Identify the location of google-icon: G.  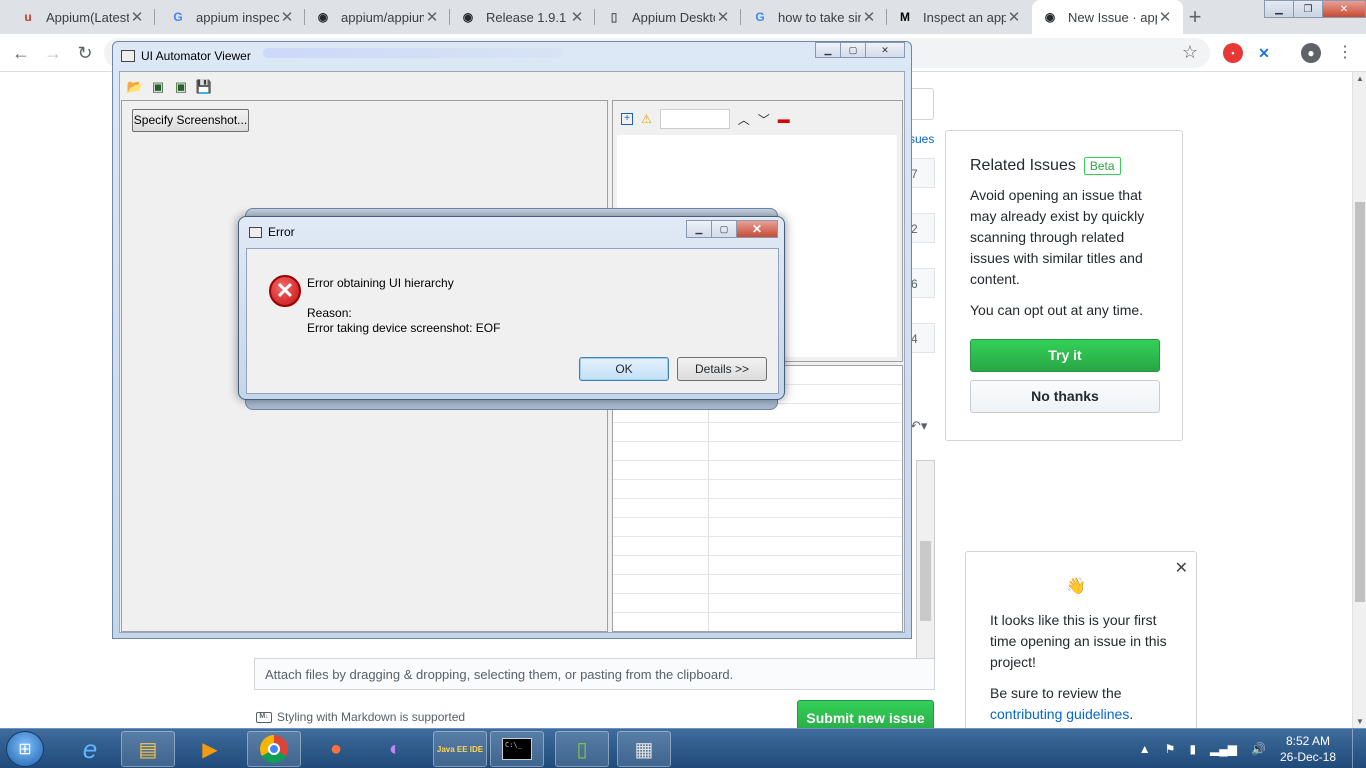
(760, 17).